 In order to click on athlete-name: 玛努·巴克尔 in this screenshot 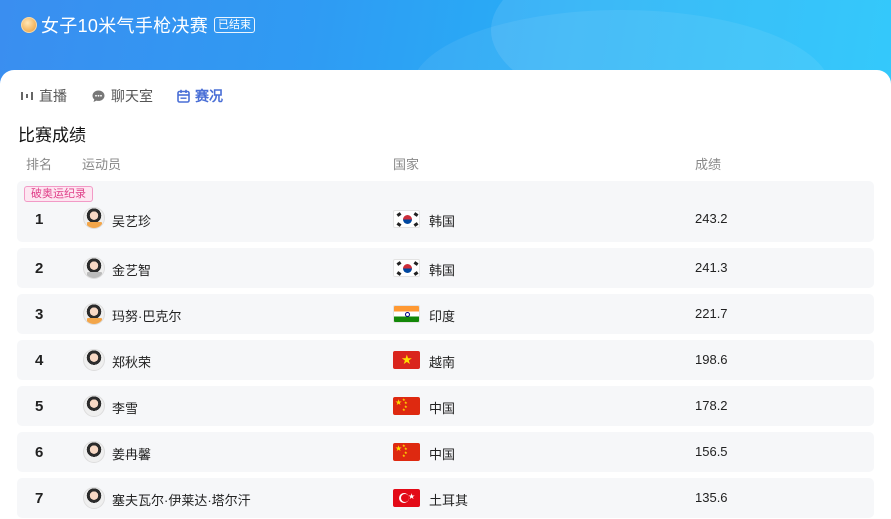, I will do `click(147, 316)`.